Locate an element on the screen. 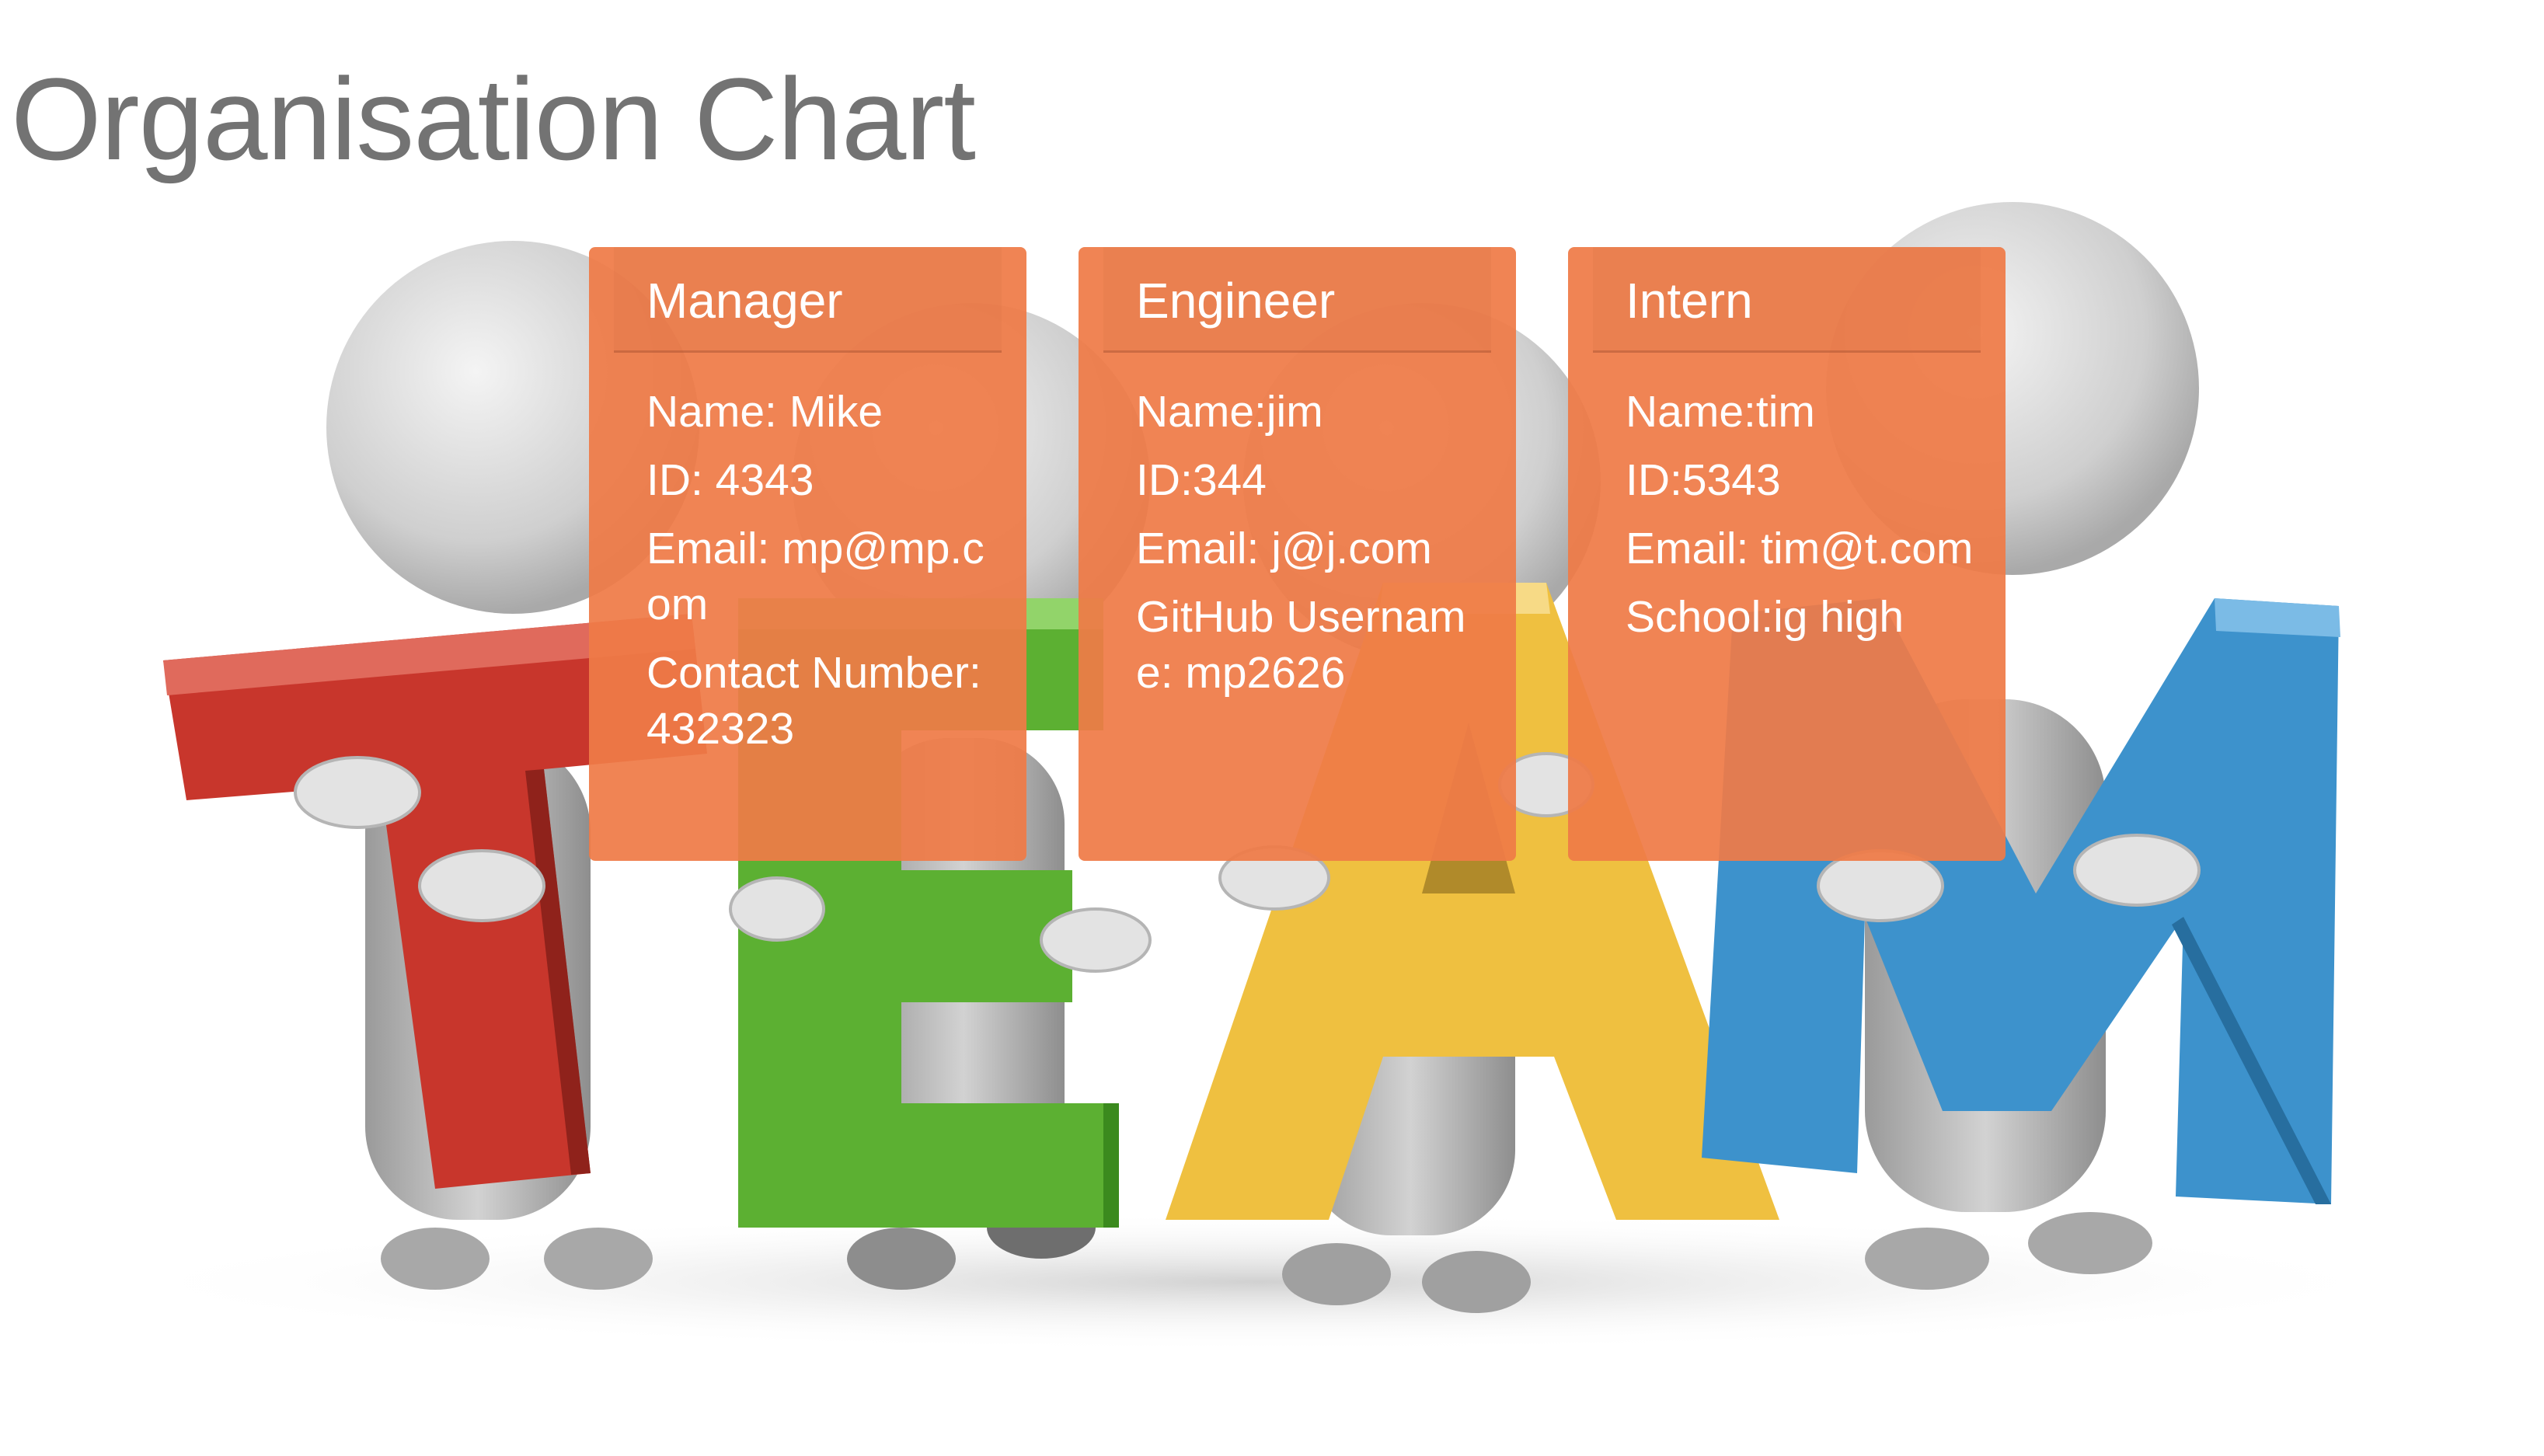  name-field: Name:tim is located at coordinates (1720, 412).